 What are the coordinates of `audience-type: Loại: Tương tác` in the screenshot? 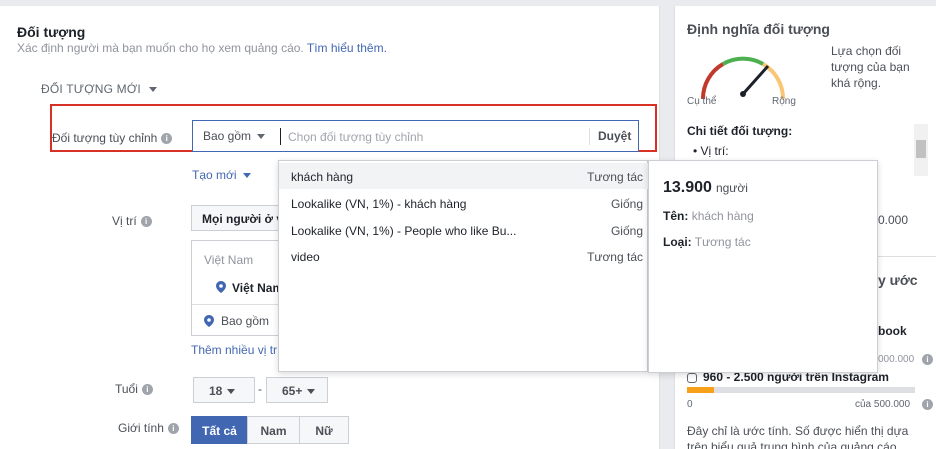 It's located at (707, 242).